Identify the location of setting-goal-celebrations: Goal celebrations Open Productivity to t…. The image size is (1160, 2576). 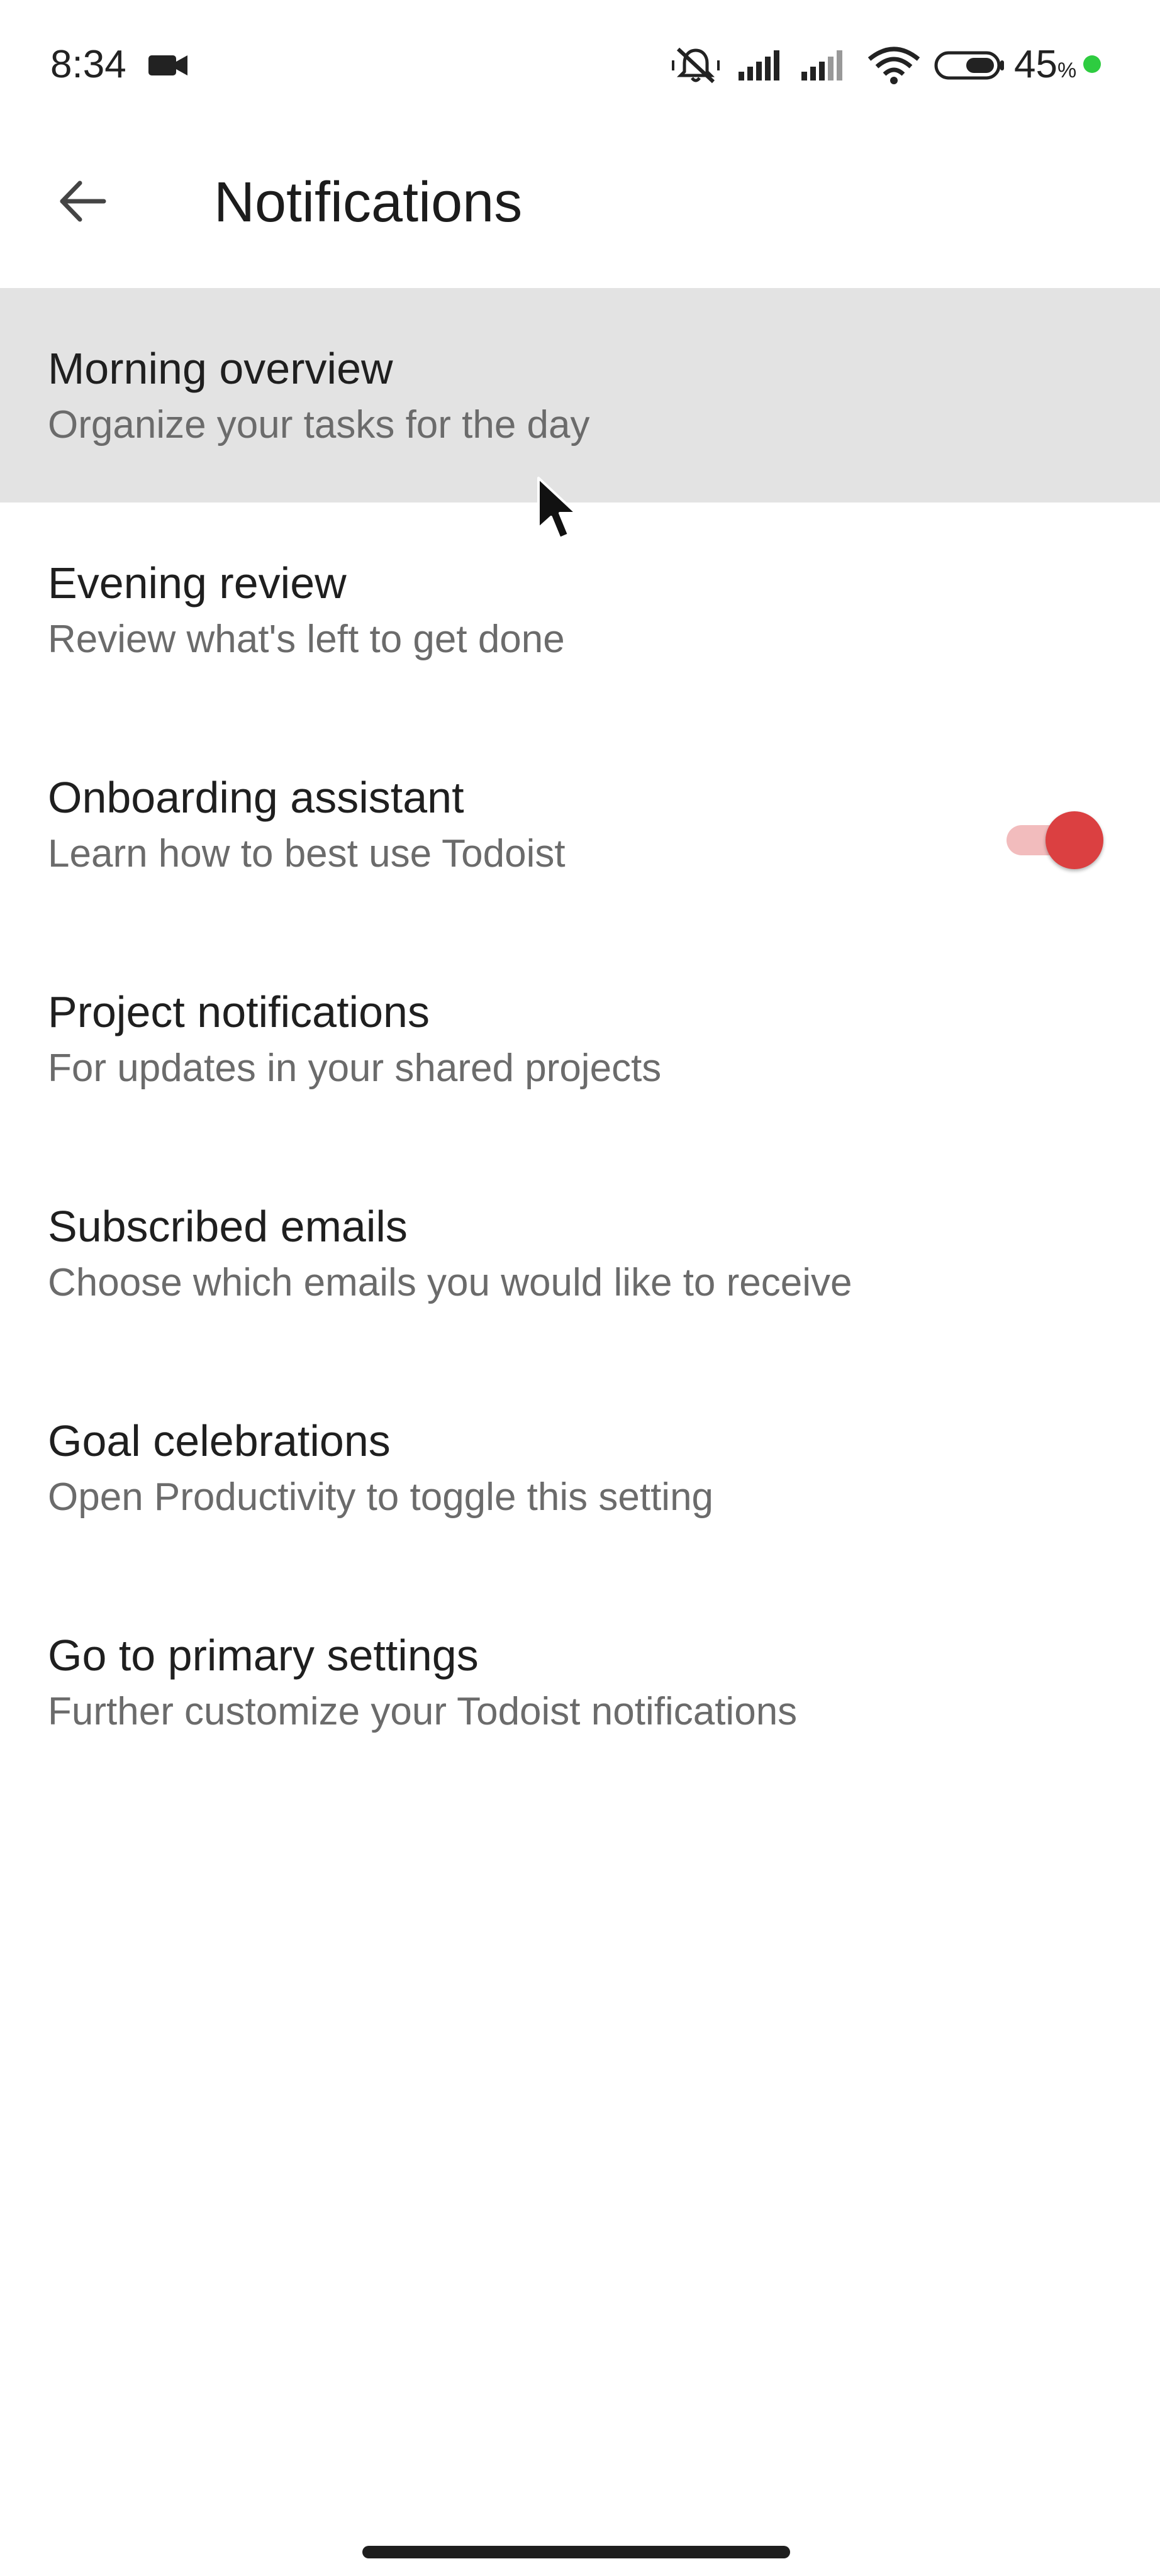
(580, 1467).